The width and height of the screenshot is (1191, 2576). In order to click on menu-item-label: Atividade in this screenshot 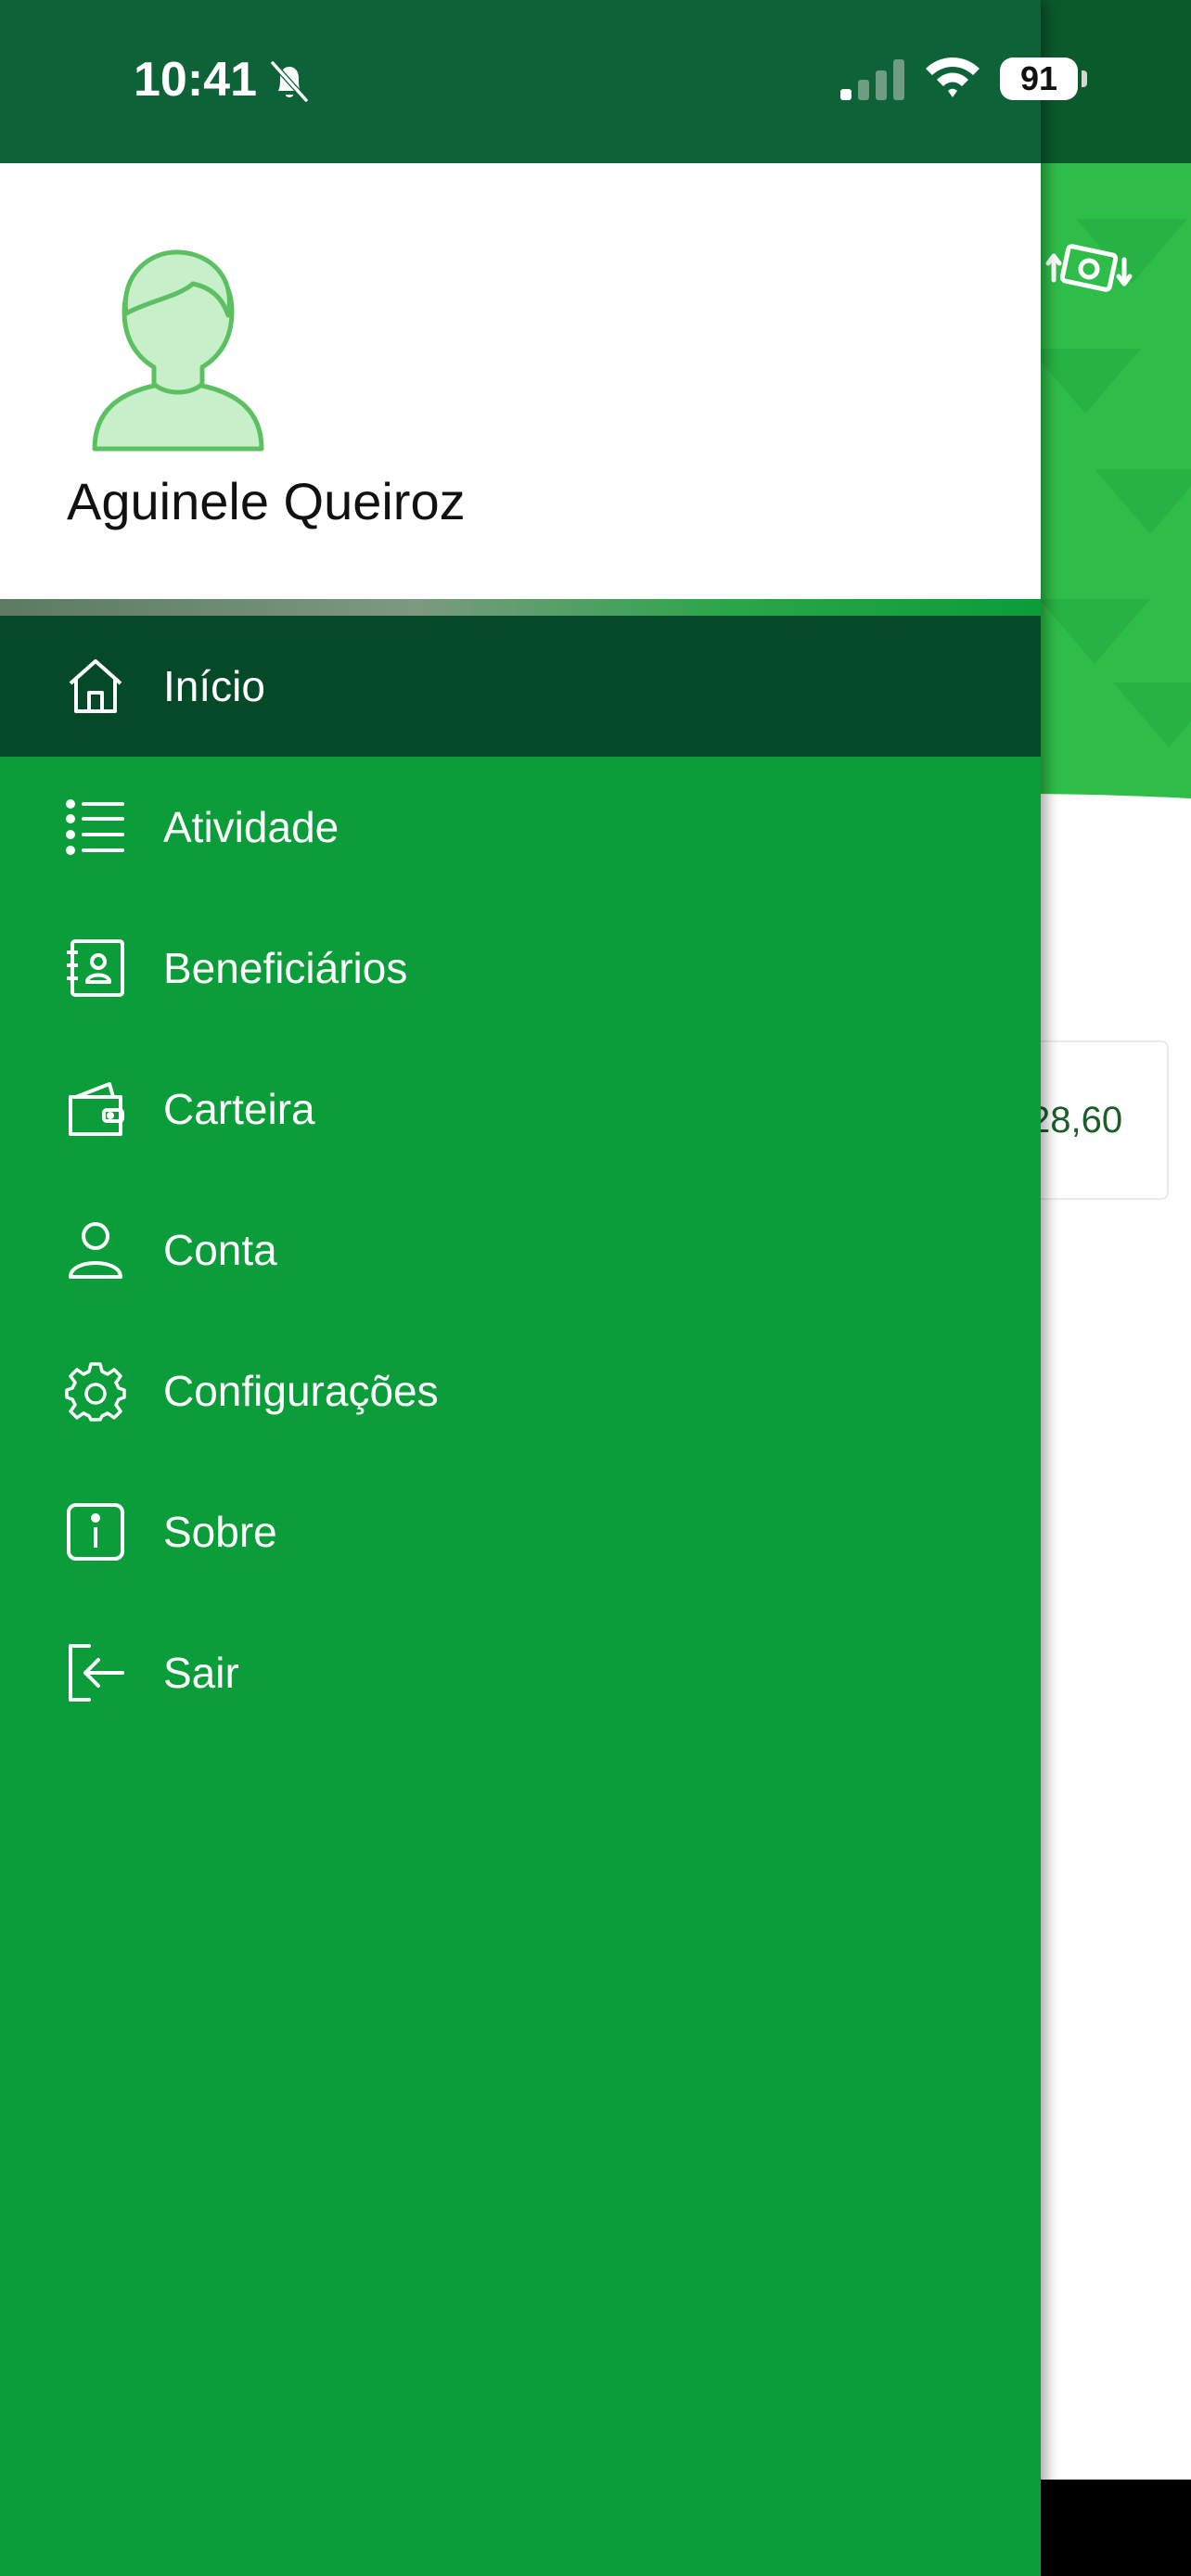, I will do `click(251, 827)`.